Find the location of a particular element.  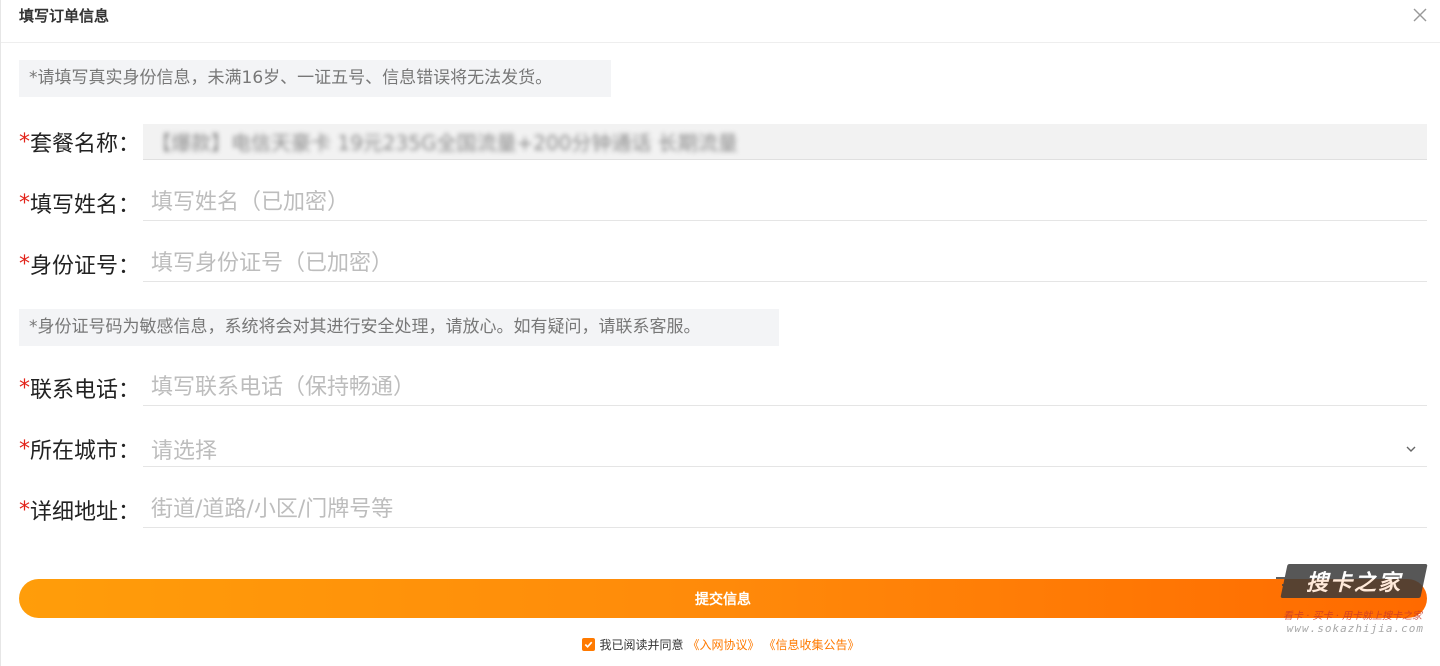

package-label: * 套餐名称： is located at coordinates (81, 142).